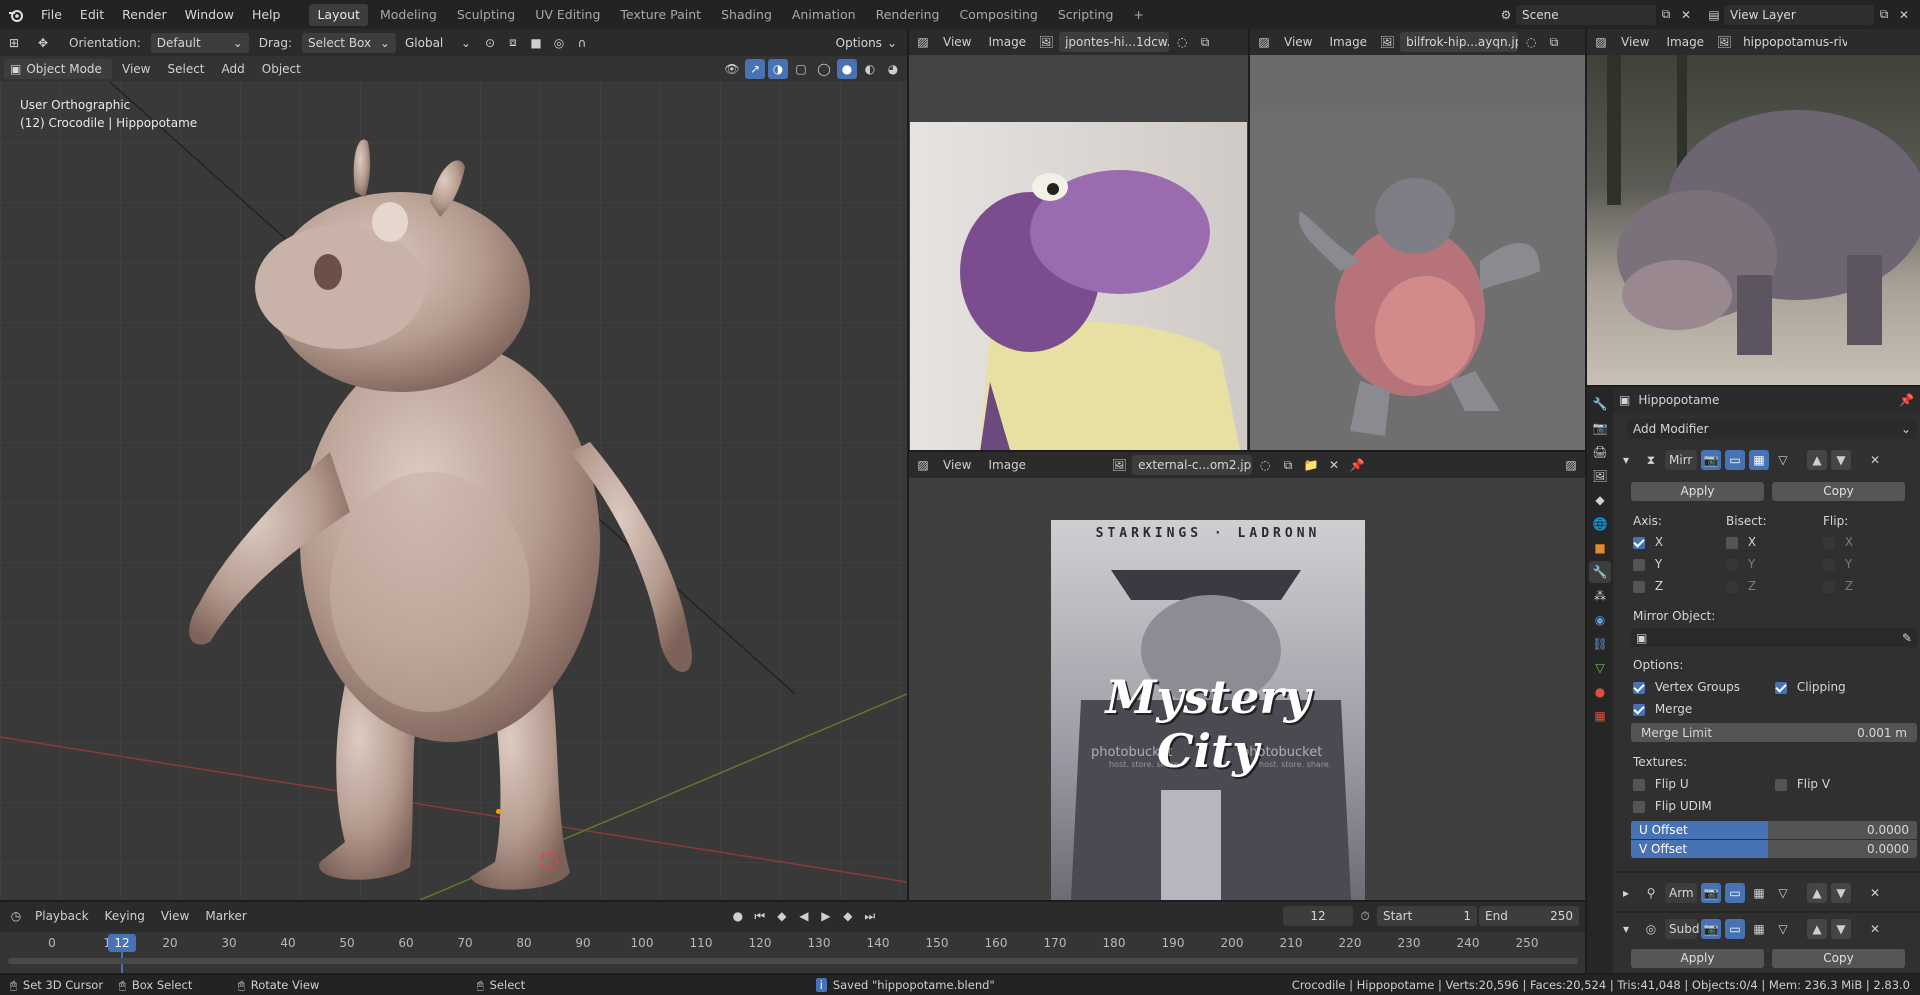 Image resolution: width=1920 pixels, height=995 pixels. Describe the element at coordinates (801, 69) in the screenshot. I see `xray-icon: ▢` at that location.